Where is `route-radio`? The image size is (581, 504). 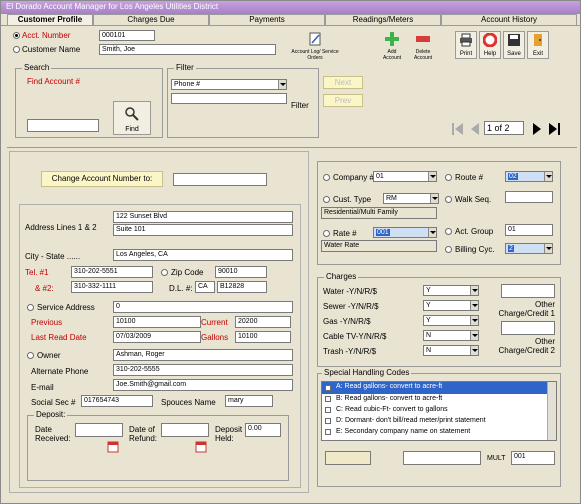
route-radio is located at coordinates (448, 177).